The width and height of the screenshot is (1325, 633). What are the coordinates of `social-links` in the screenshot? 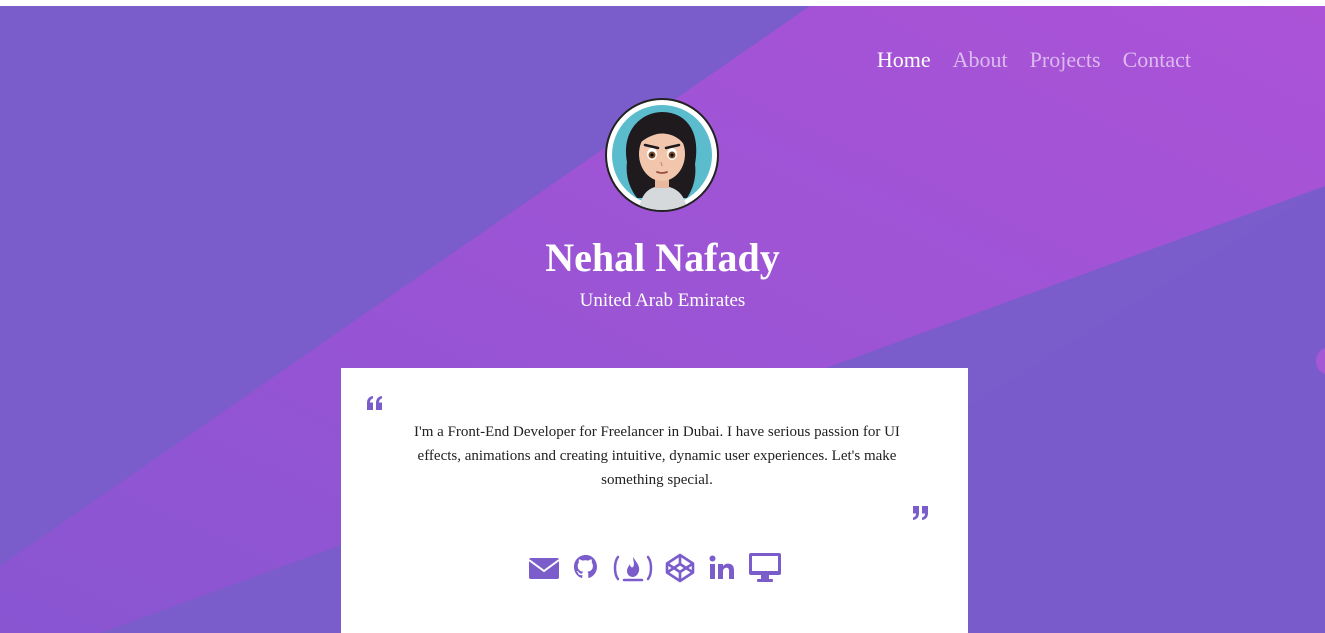 It's located at (654, 568).